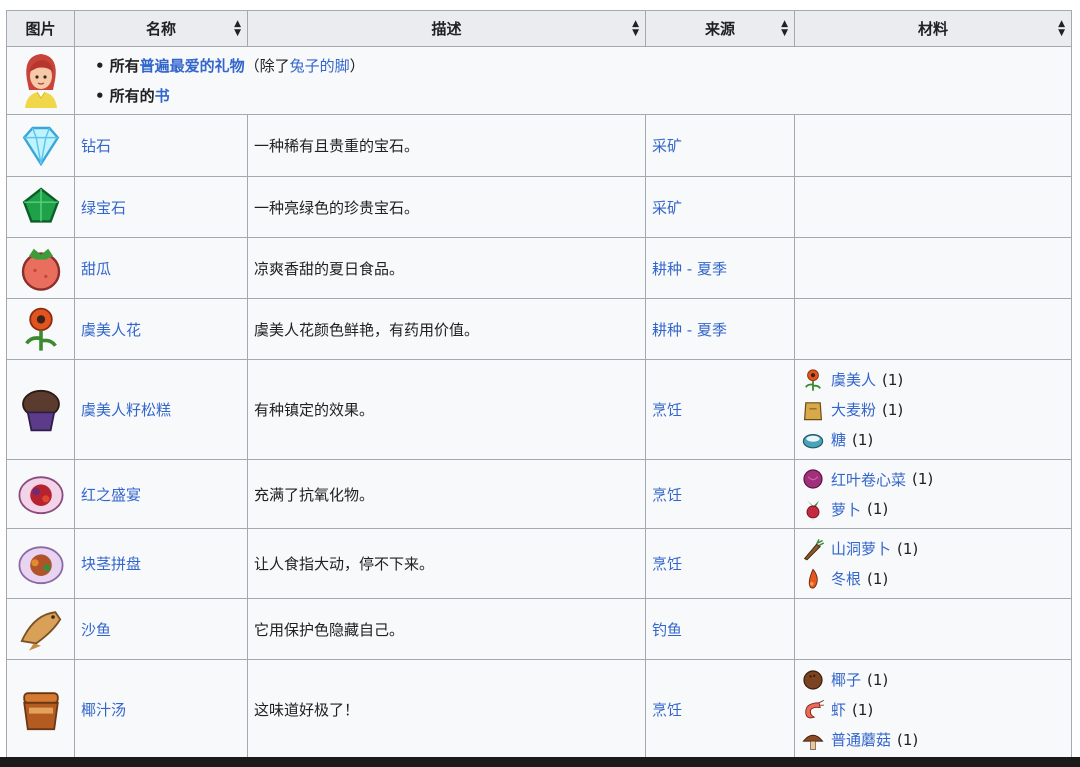 This screenshot has width=1080, height=767. I want to click on header-description: 描述 ▲ ▼, so click(446, 28).